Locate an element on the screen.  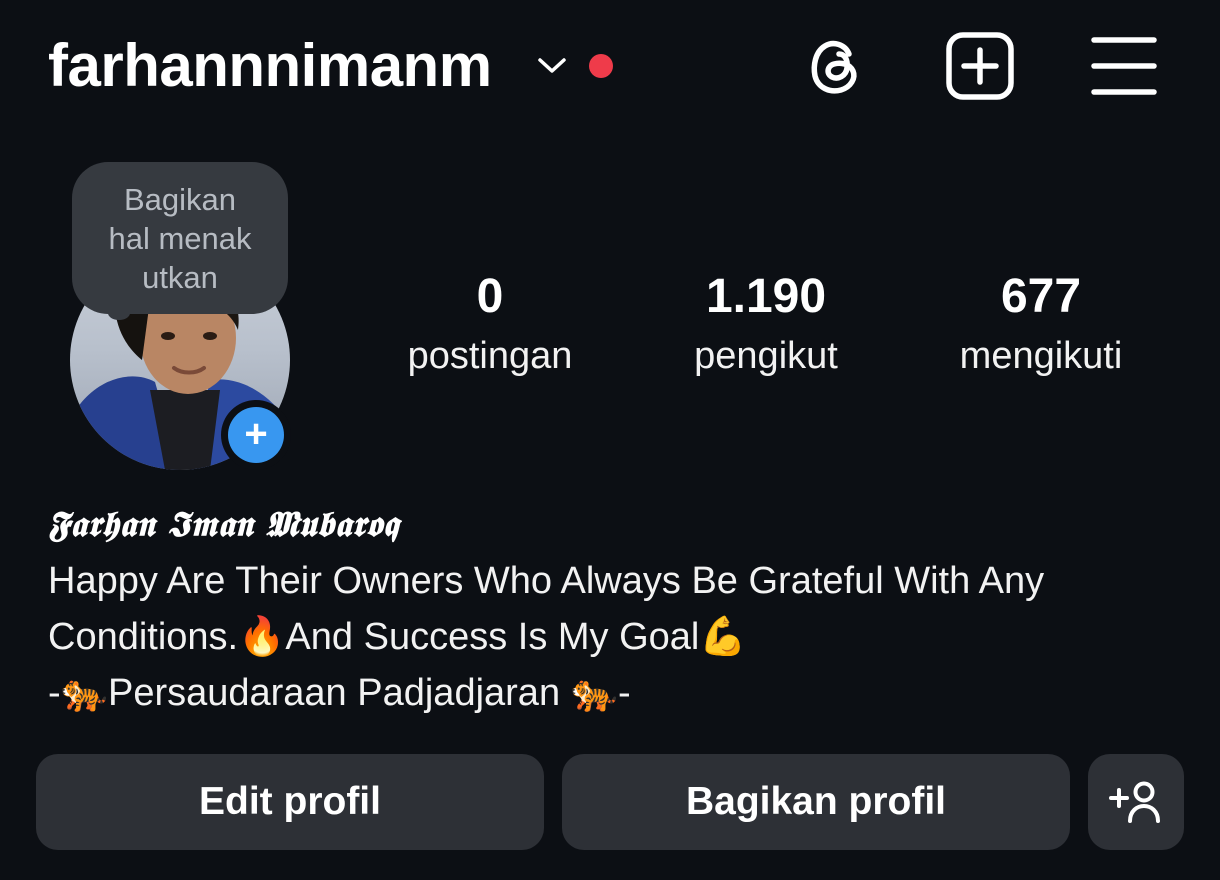
username-switcher: farhannnimanm is located at coordinates (270, 66).